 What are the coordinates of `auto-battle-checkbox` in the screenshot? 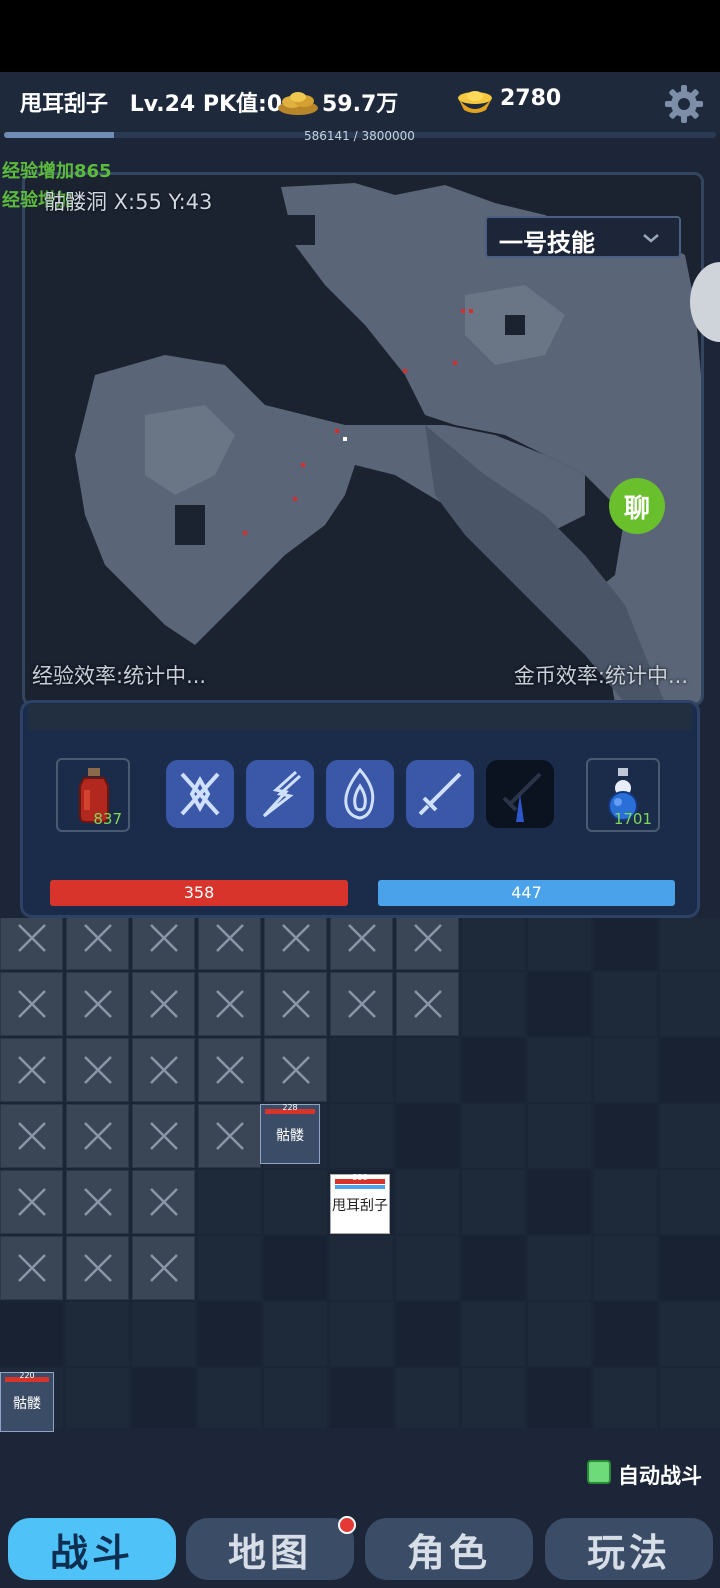 It's located at (599, 1472).